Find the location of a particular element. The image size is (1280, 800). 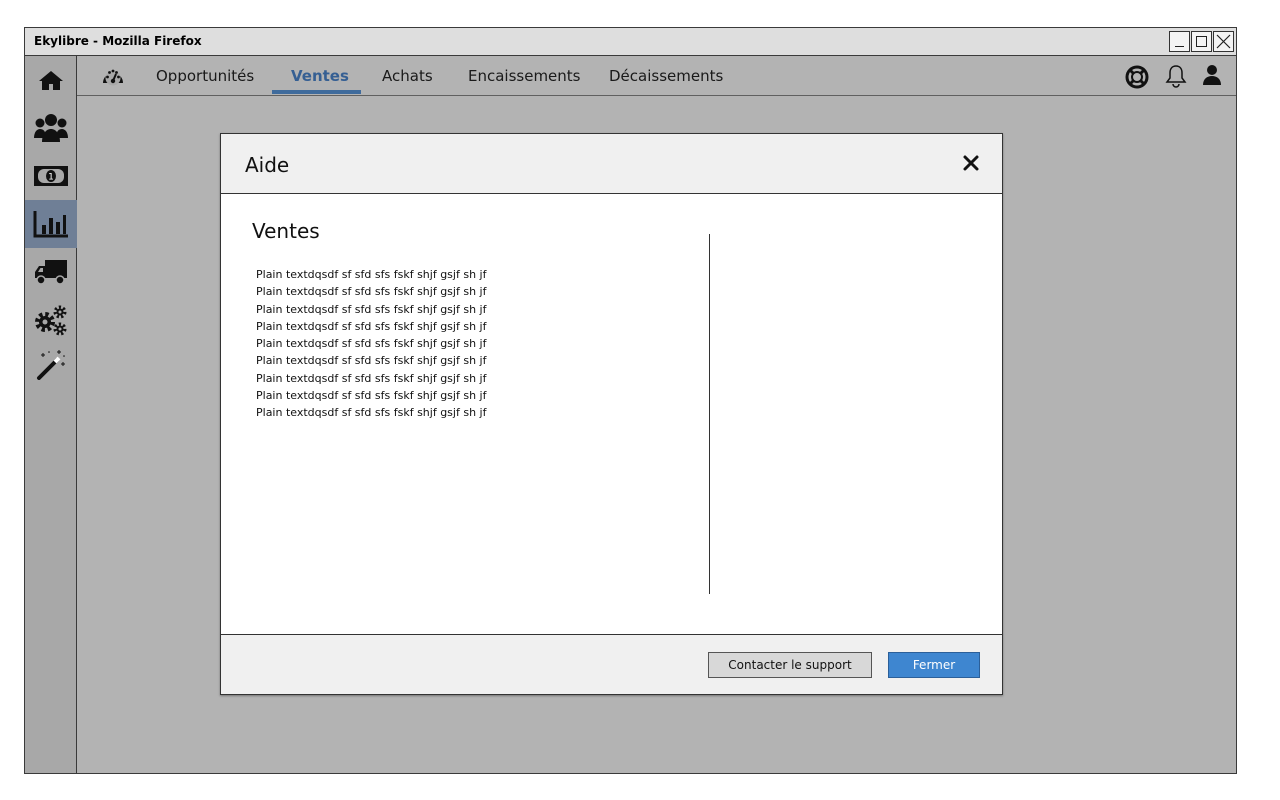

magic-wand-icon is located at coordinates (51, 365).